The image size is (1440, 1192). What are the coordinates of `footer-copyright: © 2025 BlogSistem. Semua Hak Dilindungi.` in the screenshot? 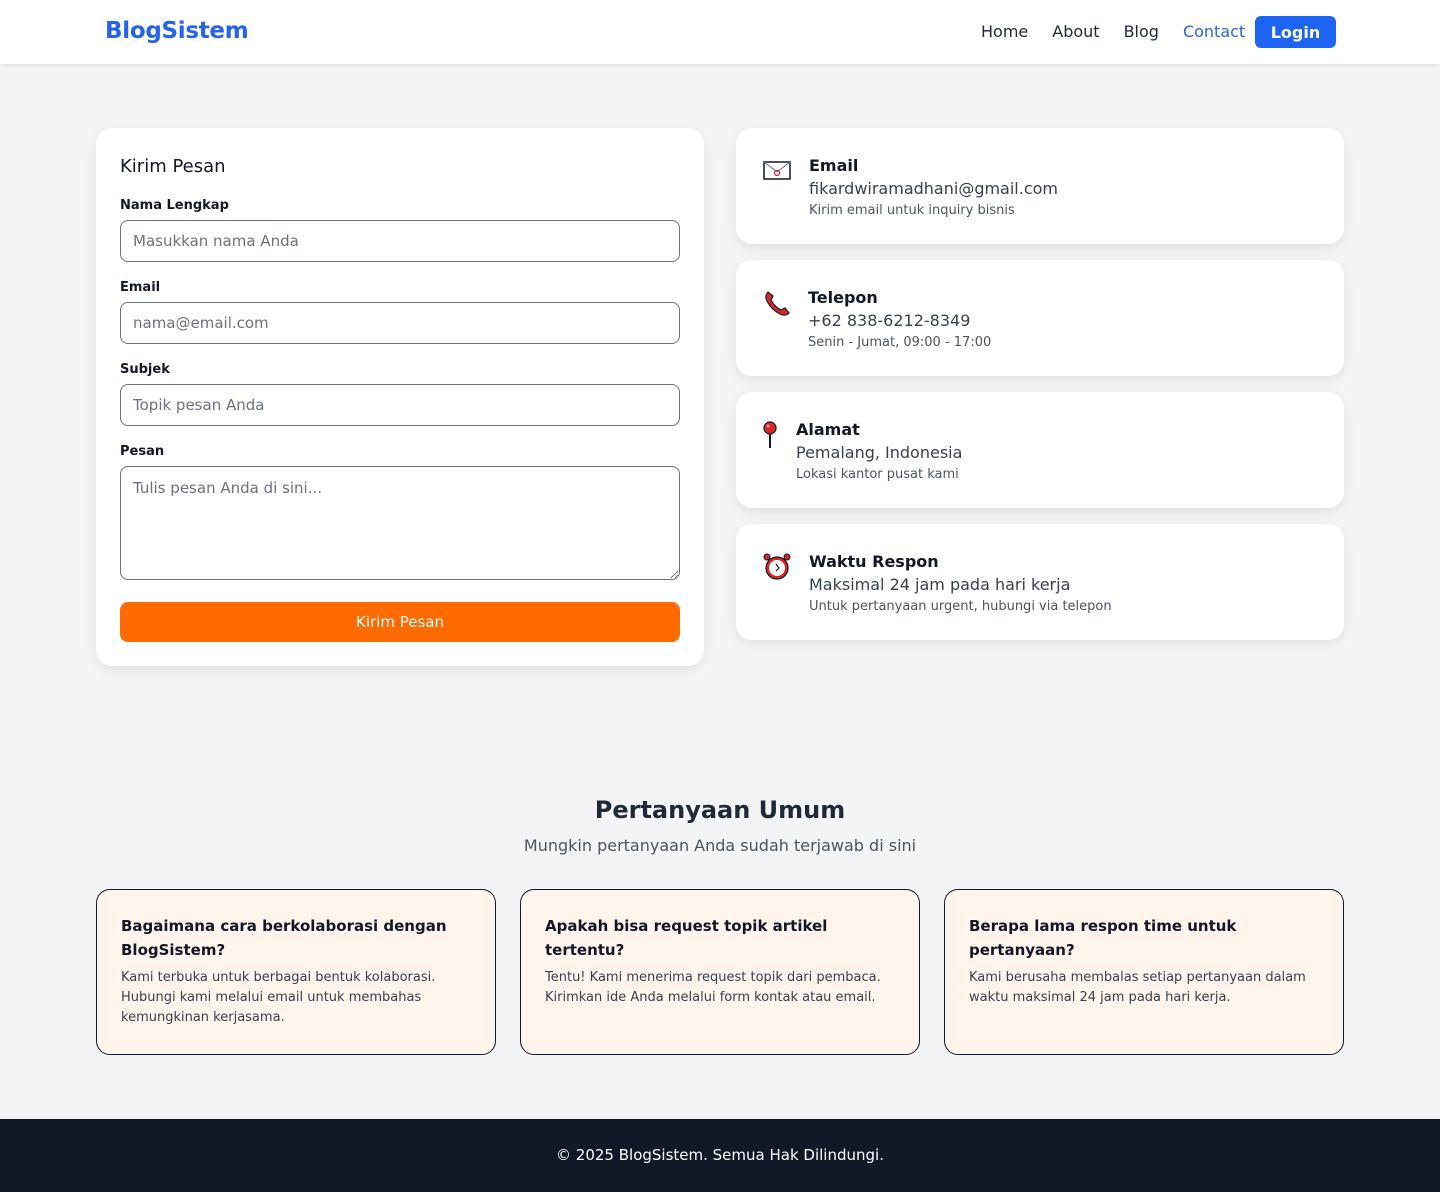 It's located at (720, 1155).